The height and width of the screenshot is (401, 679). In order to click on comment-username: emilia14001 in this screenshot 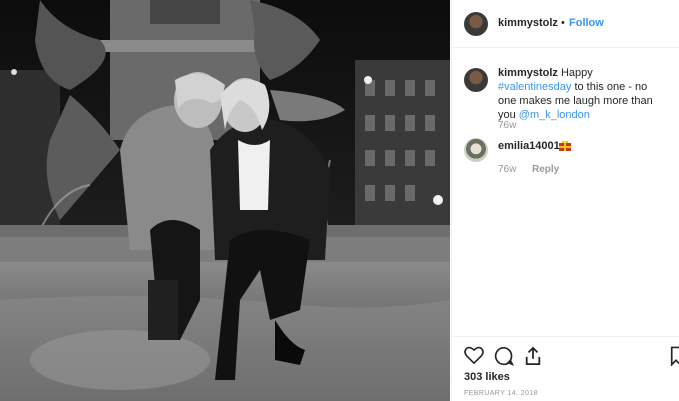, I will do `click(529, 146)`.